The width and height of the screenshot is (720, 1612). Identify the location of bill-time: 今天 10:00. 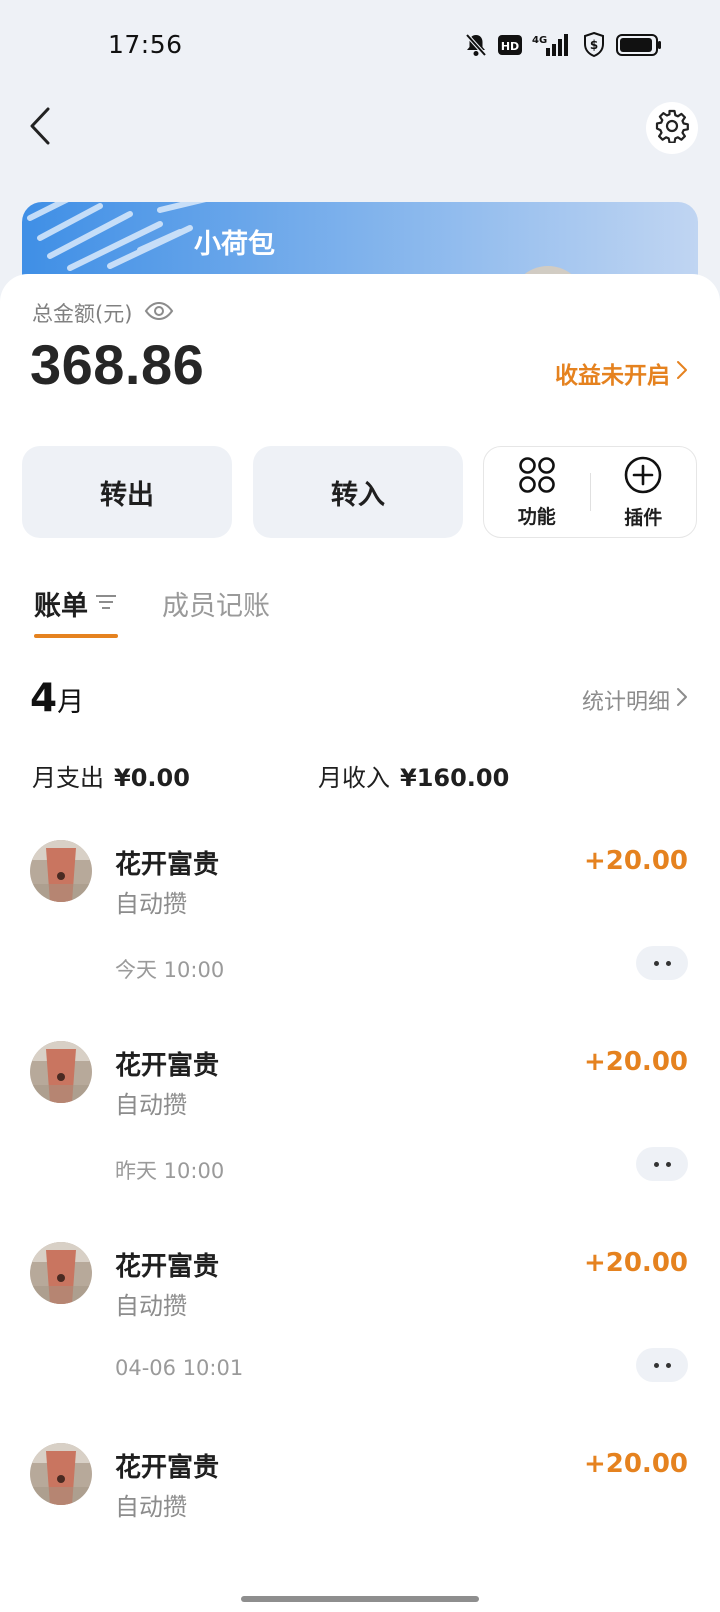
(170, 970).